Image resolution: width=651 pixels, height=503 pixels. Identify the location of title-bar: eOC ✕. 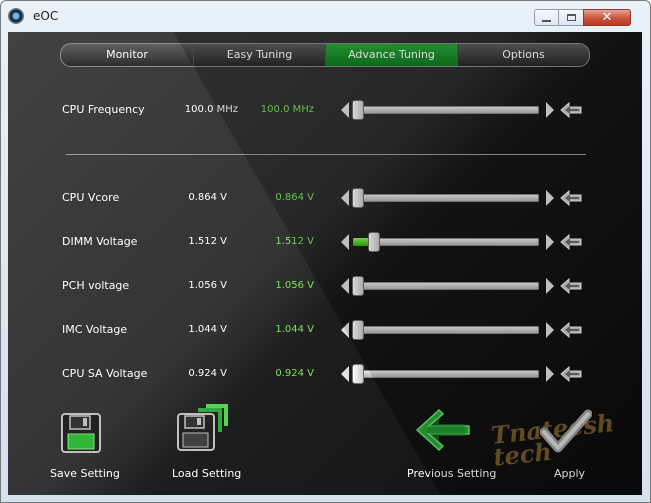
(325, 16).